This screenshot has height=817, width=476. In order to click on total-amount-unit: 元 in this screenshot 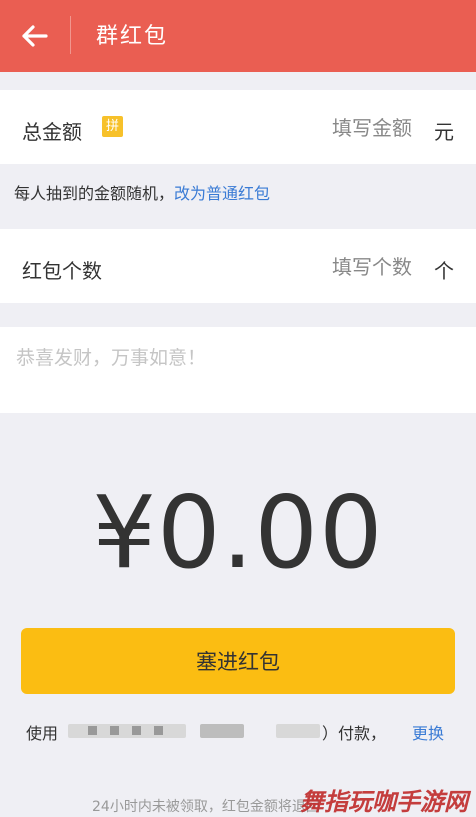, I will do `click(444, 132)`.